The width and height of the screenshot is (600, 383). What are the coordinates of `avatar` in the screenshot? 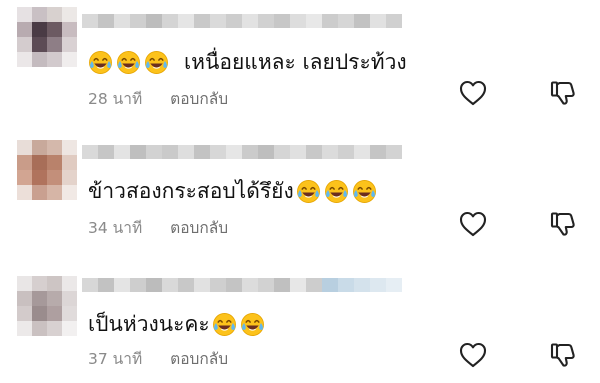 It's located at (47, 306).